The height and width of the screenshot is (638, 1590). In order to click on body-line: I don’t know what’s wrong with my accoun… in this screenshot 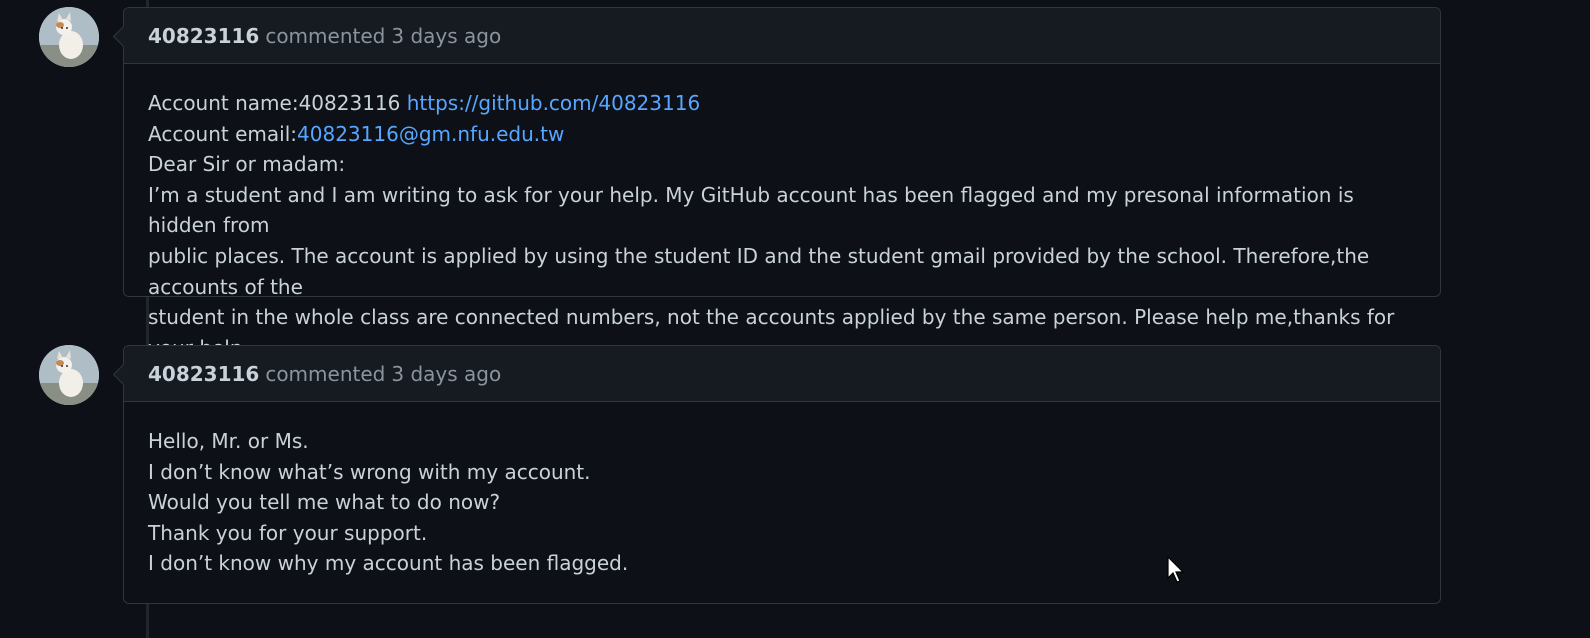, I will do `click(369, 471)`.